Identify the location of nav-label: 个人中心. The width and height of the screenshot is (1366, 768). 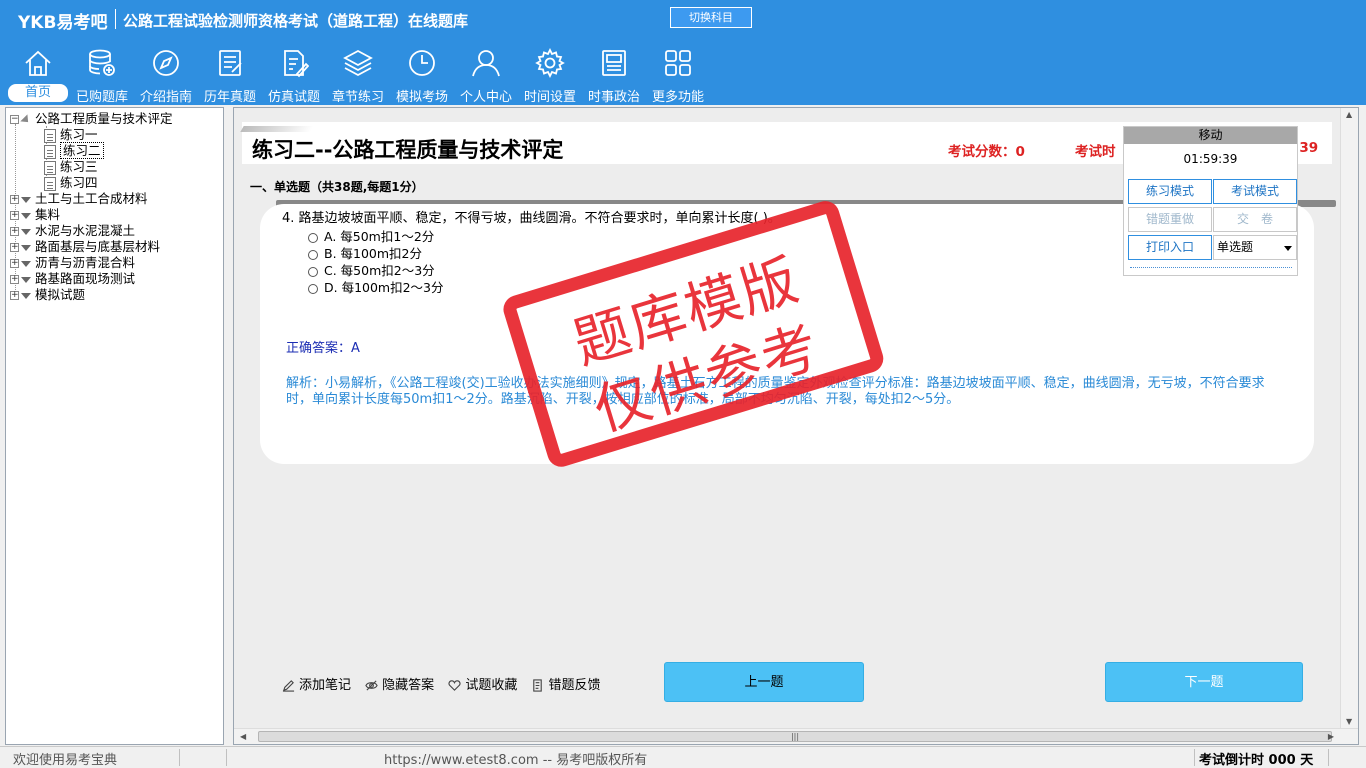
(485, 97).